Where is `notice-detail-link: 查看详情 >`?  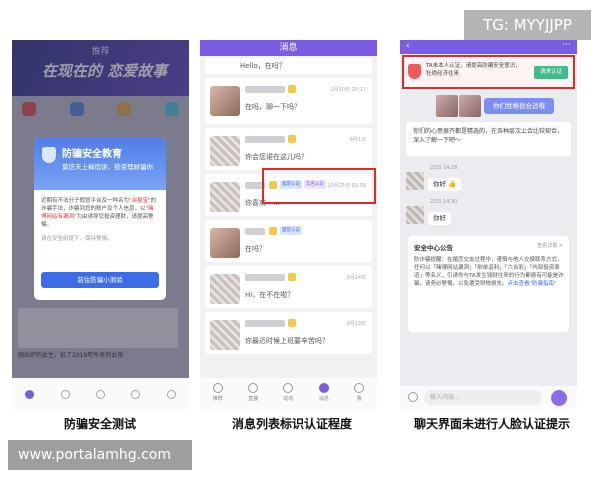 notice-detail-link: 查看详情 > is located at coordinates (550, 245).